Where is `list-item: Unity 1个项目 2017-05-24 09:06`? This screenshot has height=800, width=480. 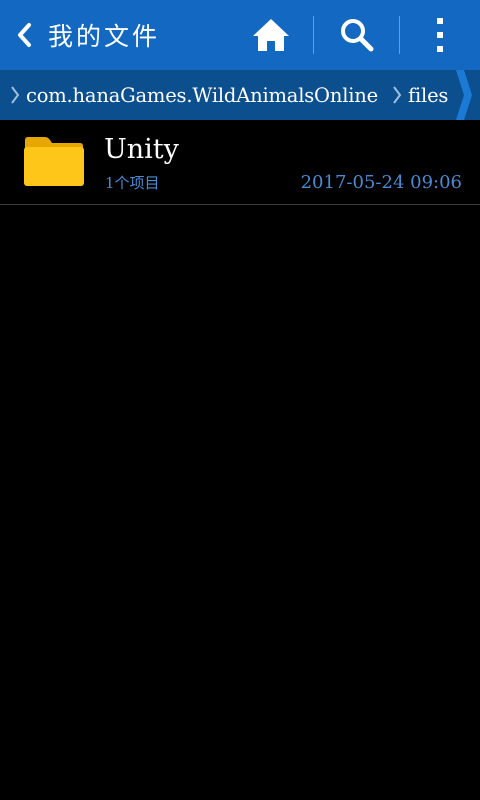
list-item: Unity 1个项目 2017-05-24 09:06 is located at coordinates (240, 162).